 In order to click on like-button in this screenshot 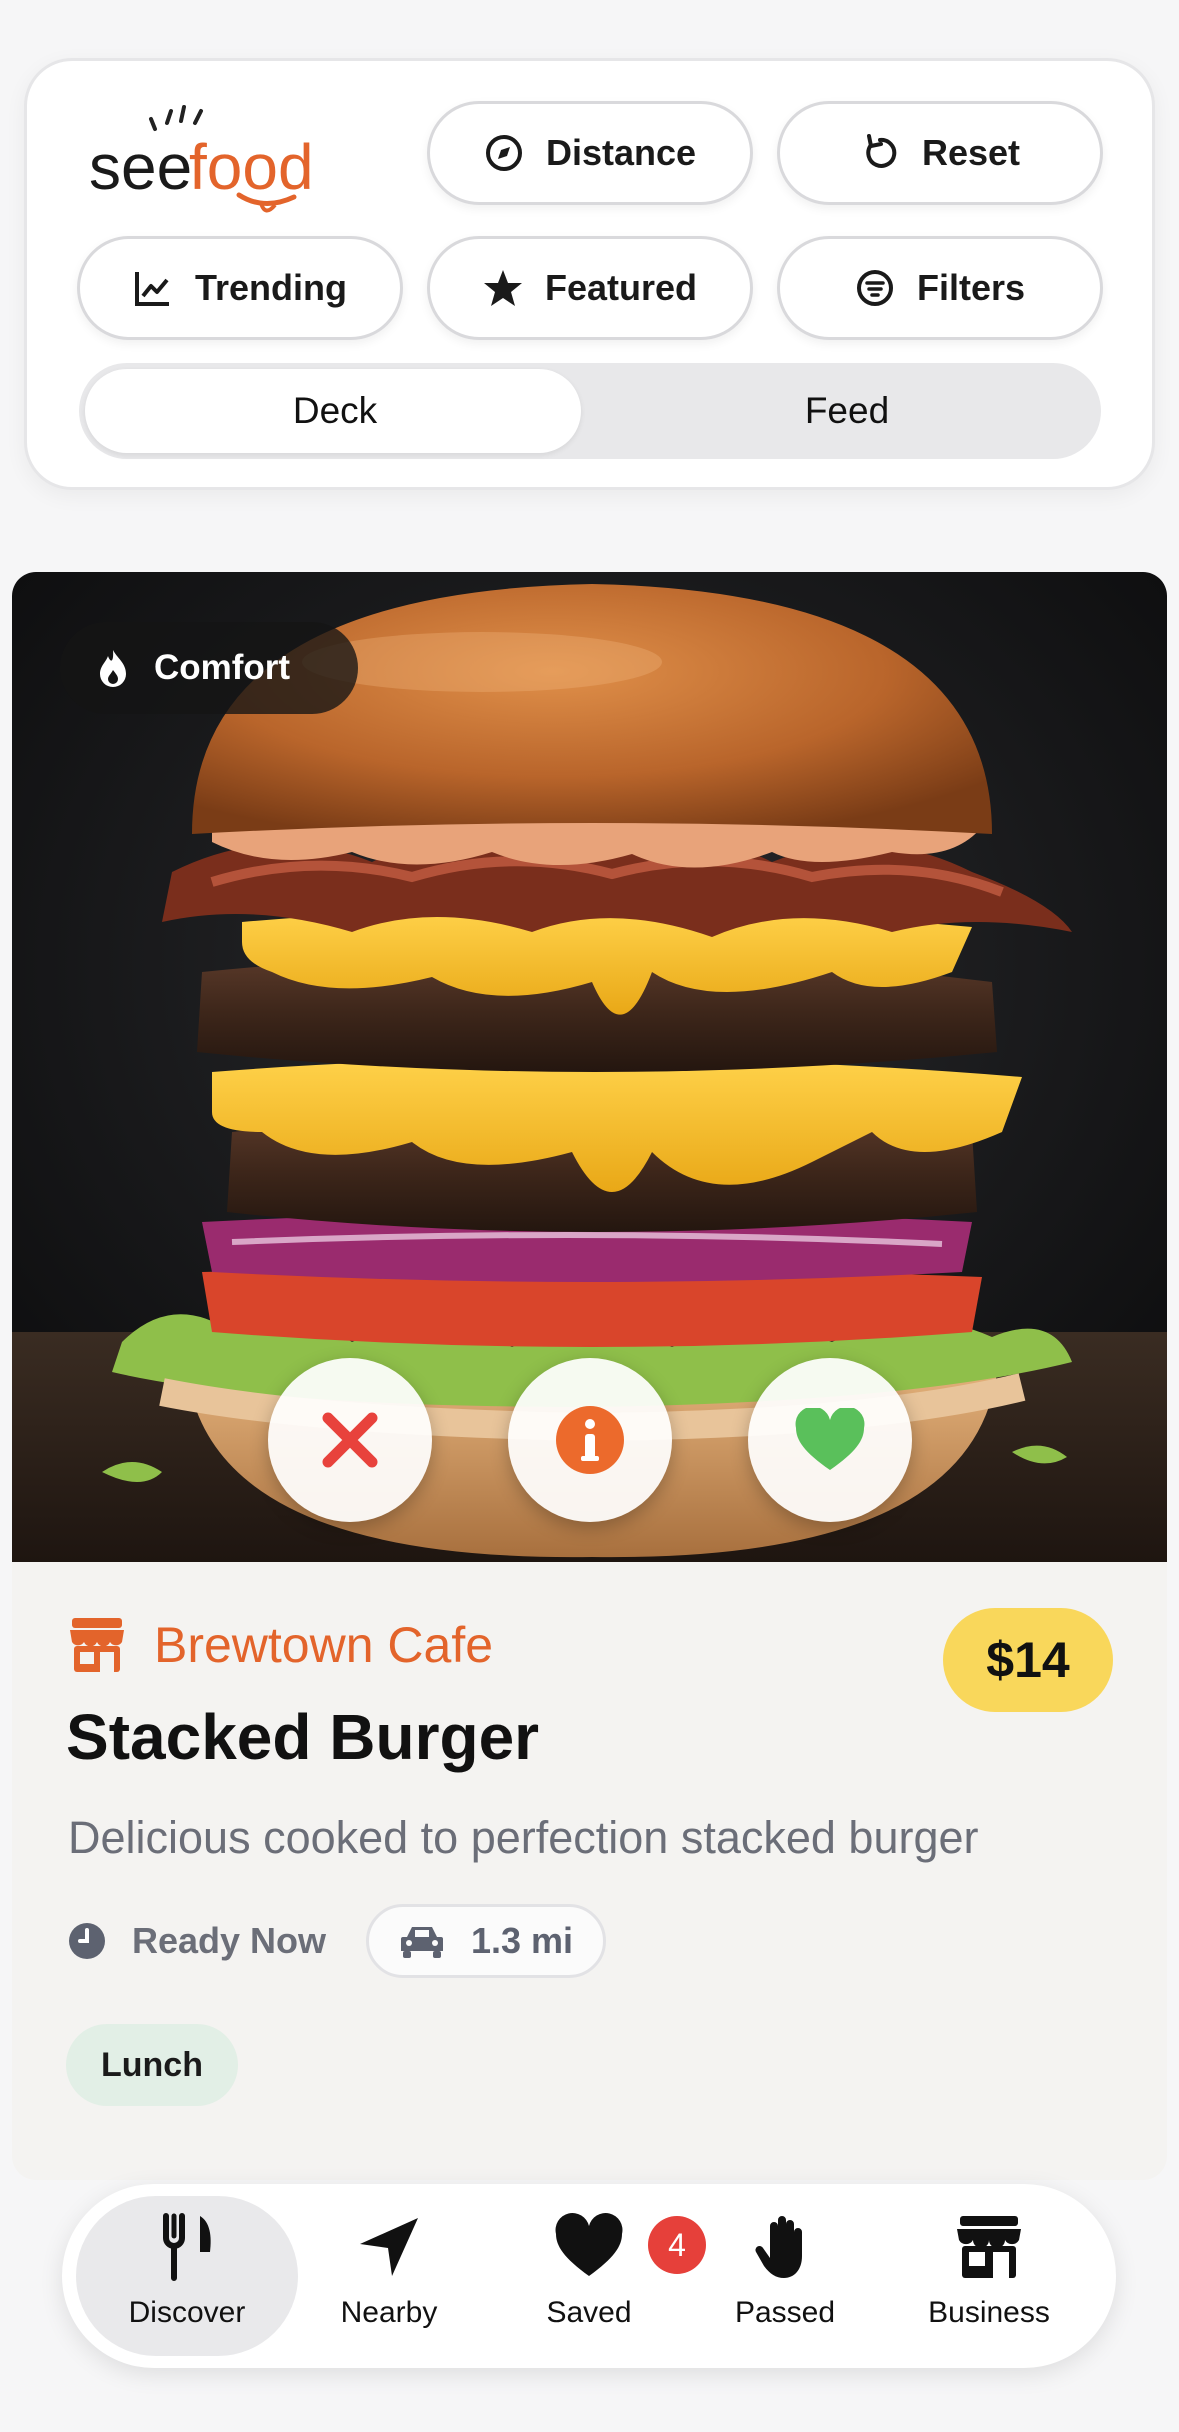, I will do `click(830, 1440)`.